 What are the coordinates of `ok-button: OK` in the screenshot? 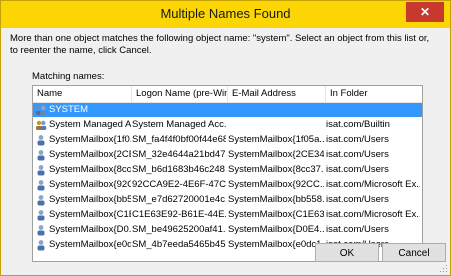 It's located at (347, 252).